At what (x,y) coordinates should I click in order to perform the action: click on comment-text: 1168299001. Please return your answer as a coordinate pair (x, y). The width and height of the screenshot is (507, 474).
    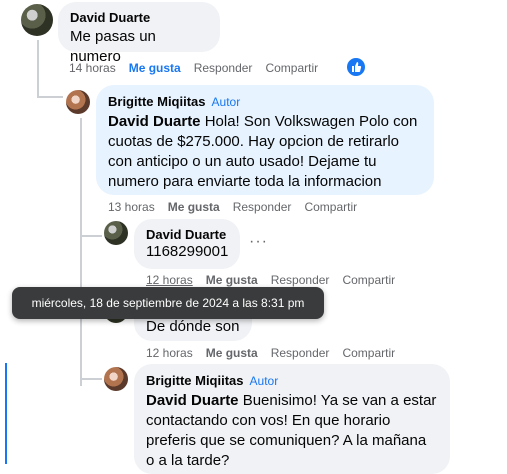
    Looking at the image, I should click on (187, 251).